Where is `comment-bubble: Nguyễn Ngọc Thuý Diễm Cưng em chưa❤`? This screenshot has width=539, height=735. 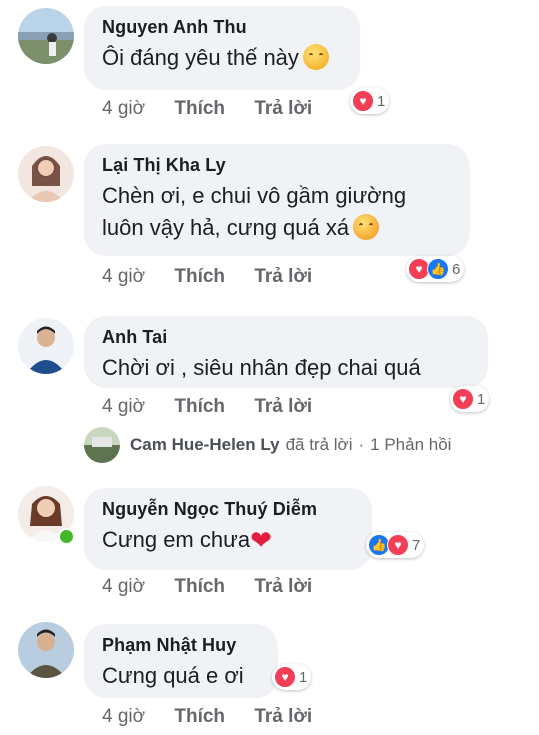
comment-bubble: Nguyễn Ngọc Thuý Diễm Cưng em chưa❤ is located at coordinates (228, 529).